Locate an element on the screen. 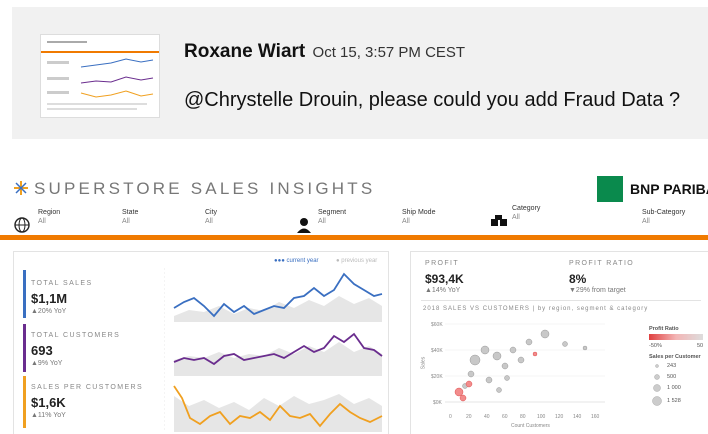 This screenshot has height=434, width=708. person-icon is located at coordinates (304, 225).